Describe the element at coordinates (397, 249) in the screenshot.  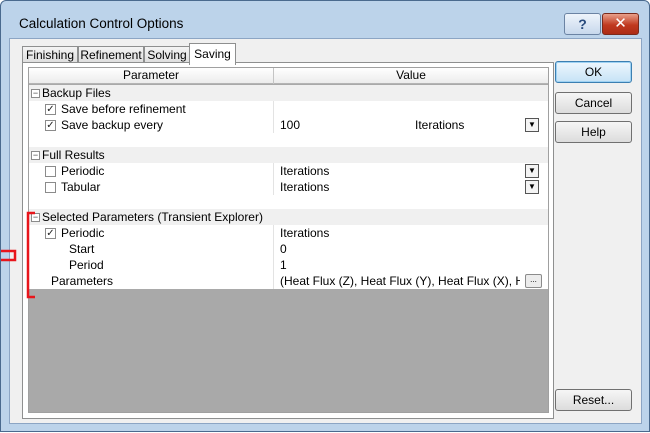
I see `start-value-input: 0` at that location.